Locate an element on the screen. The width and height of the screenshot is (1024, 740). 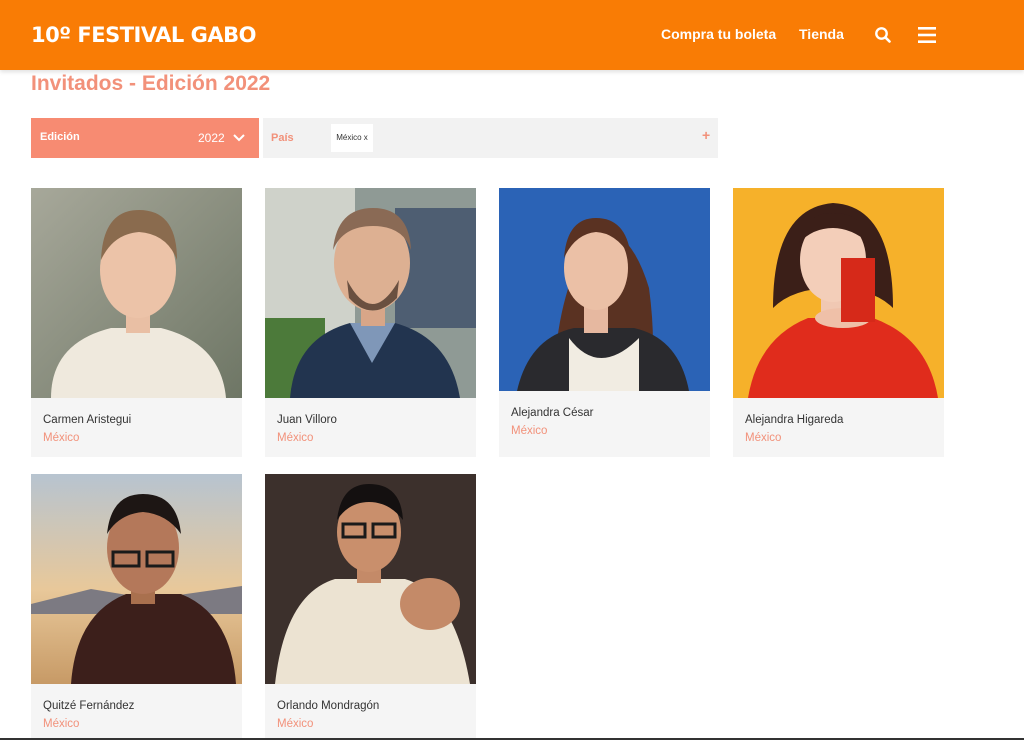
chevron-down-icon is located at coordinates (239, 138).